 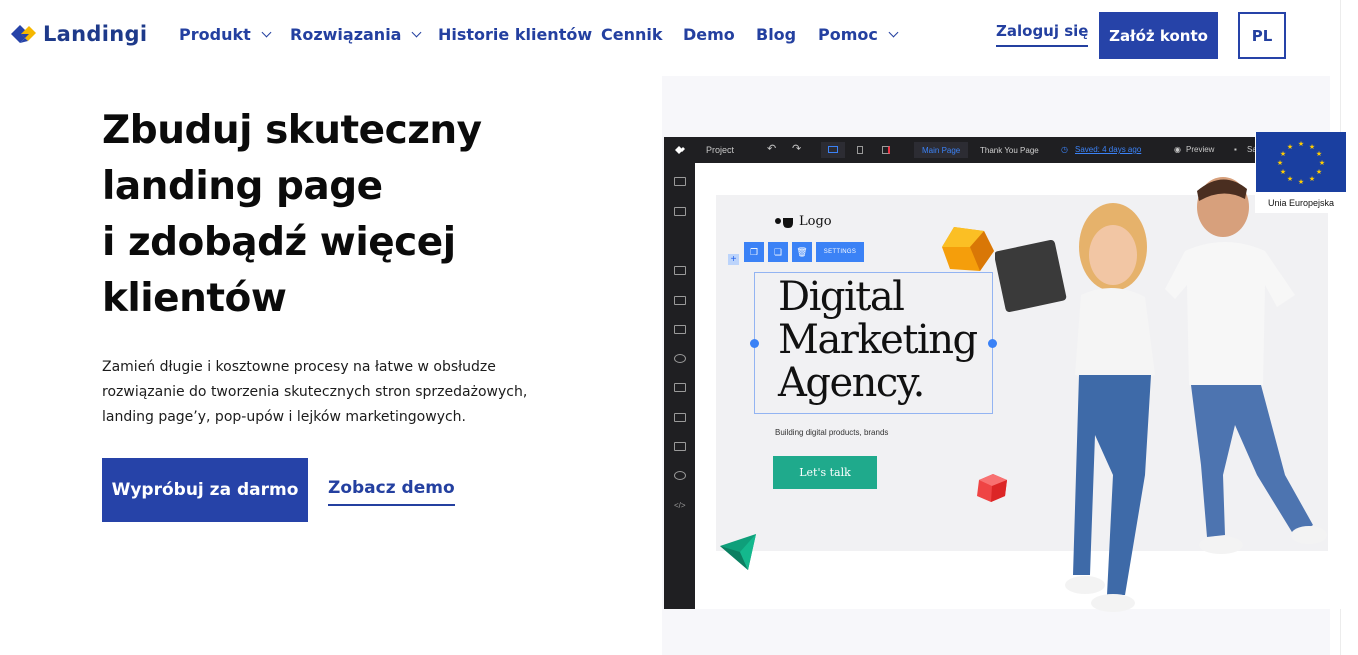 I want to click on tab-thank-you-page: Thank You Page, so click(x=1009, y=150).